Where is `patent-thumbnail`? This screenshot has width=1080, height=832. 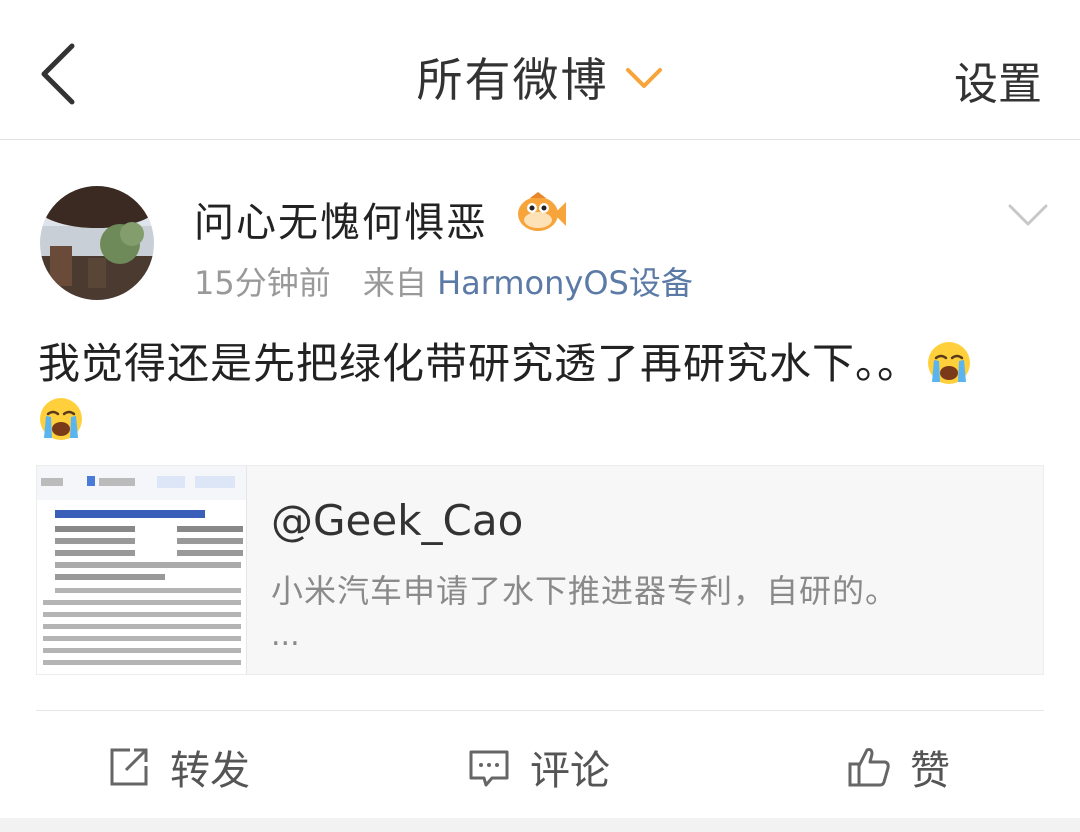 patent-thumbnail is located at coordinates (142, 570).